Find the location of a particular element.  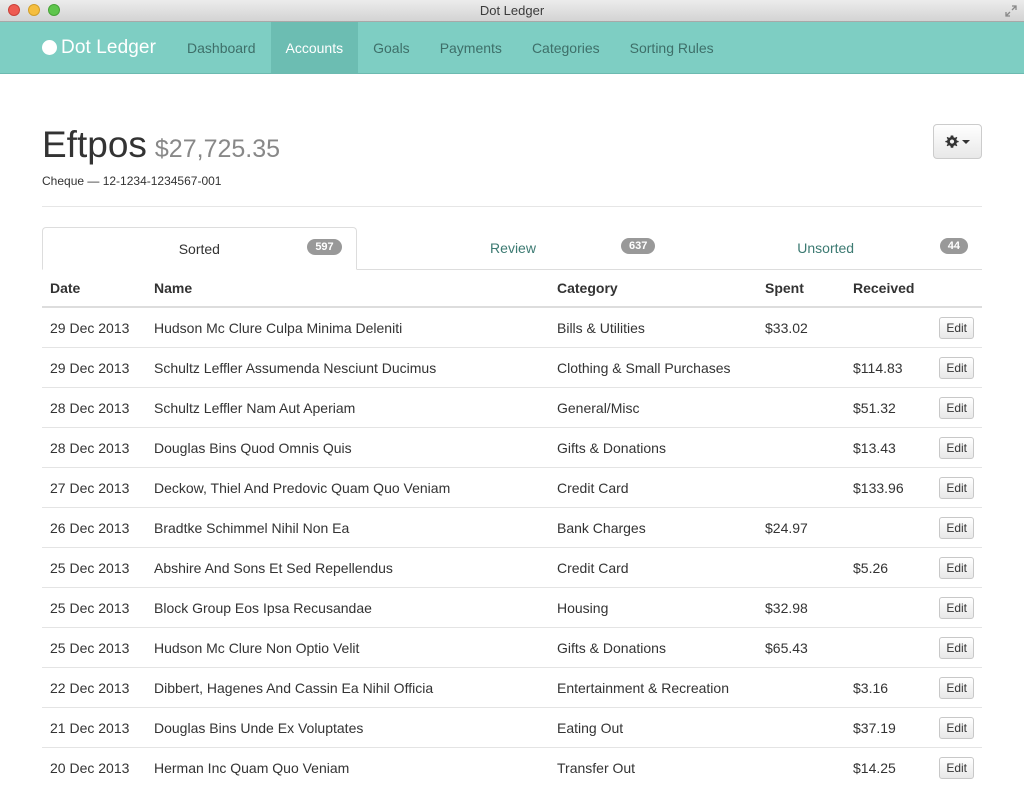

account-settings-dropdown-button is located at coordinates (957, 141).